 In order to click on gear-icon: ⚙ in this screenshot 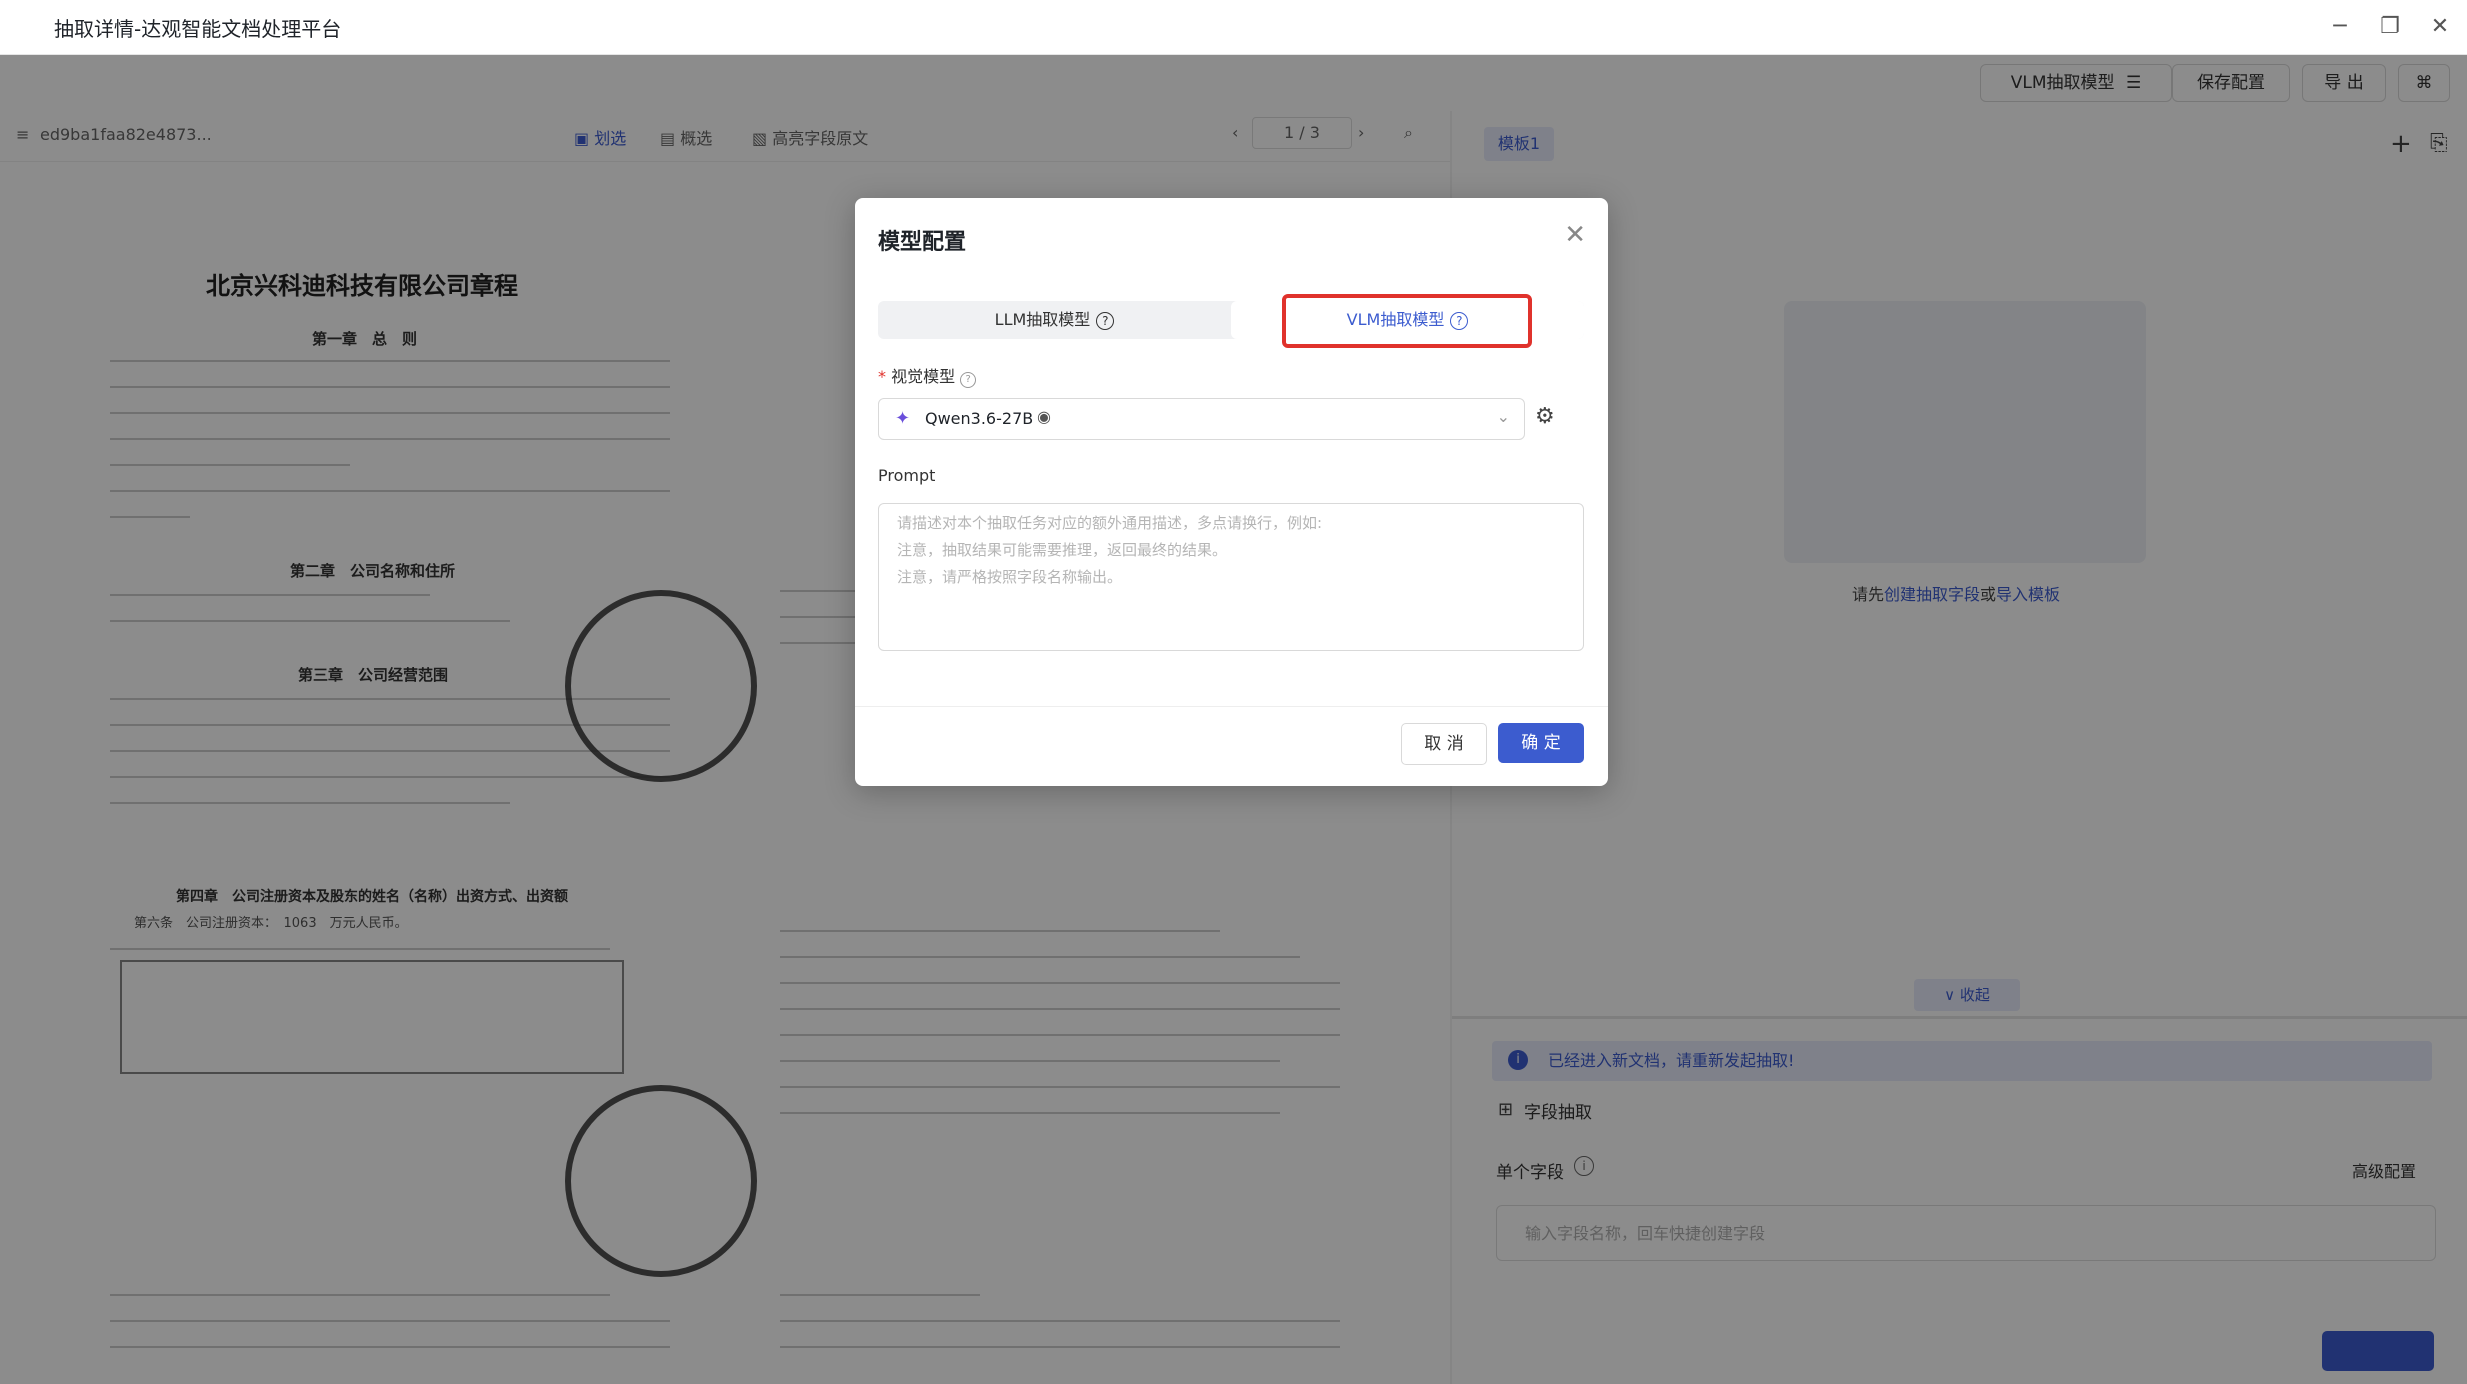, I will do `click(1545, 416)`.